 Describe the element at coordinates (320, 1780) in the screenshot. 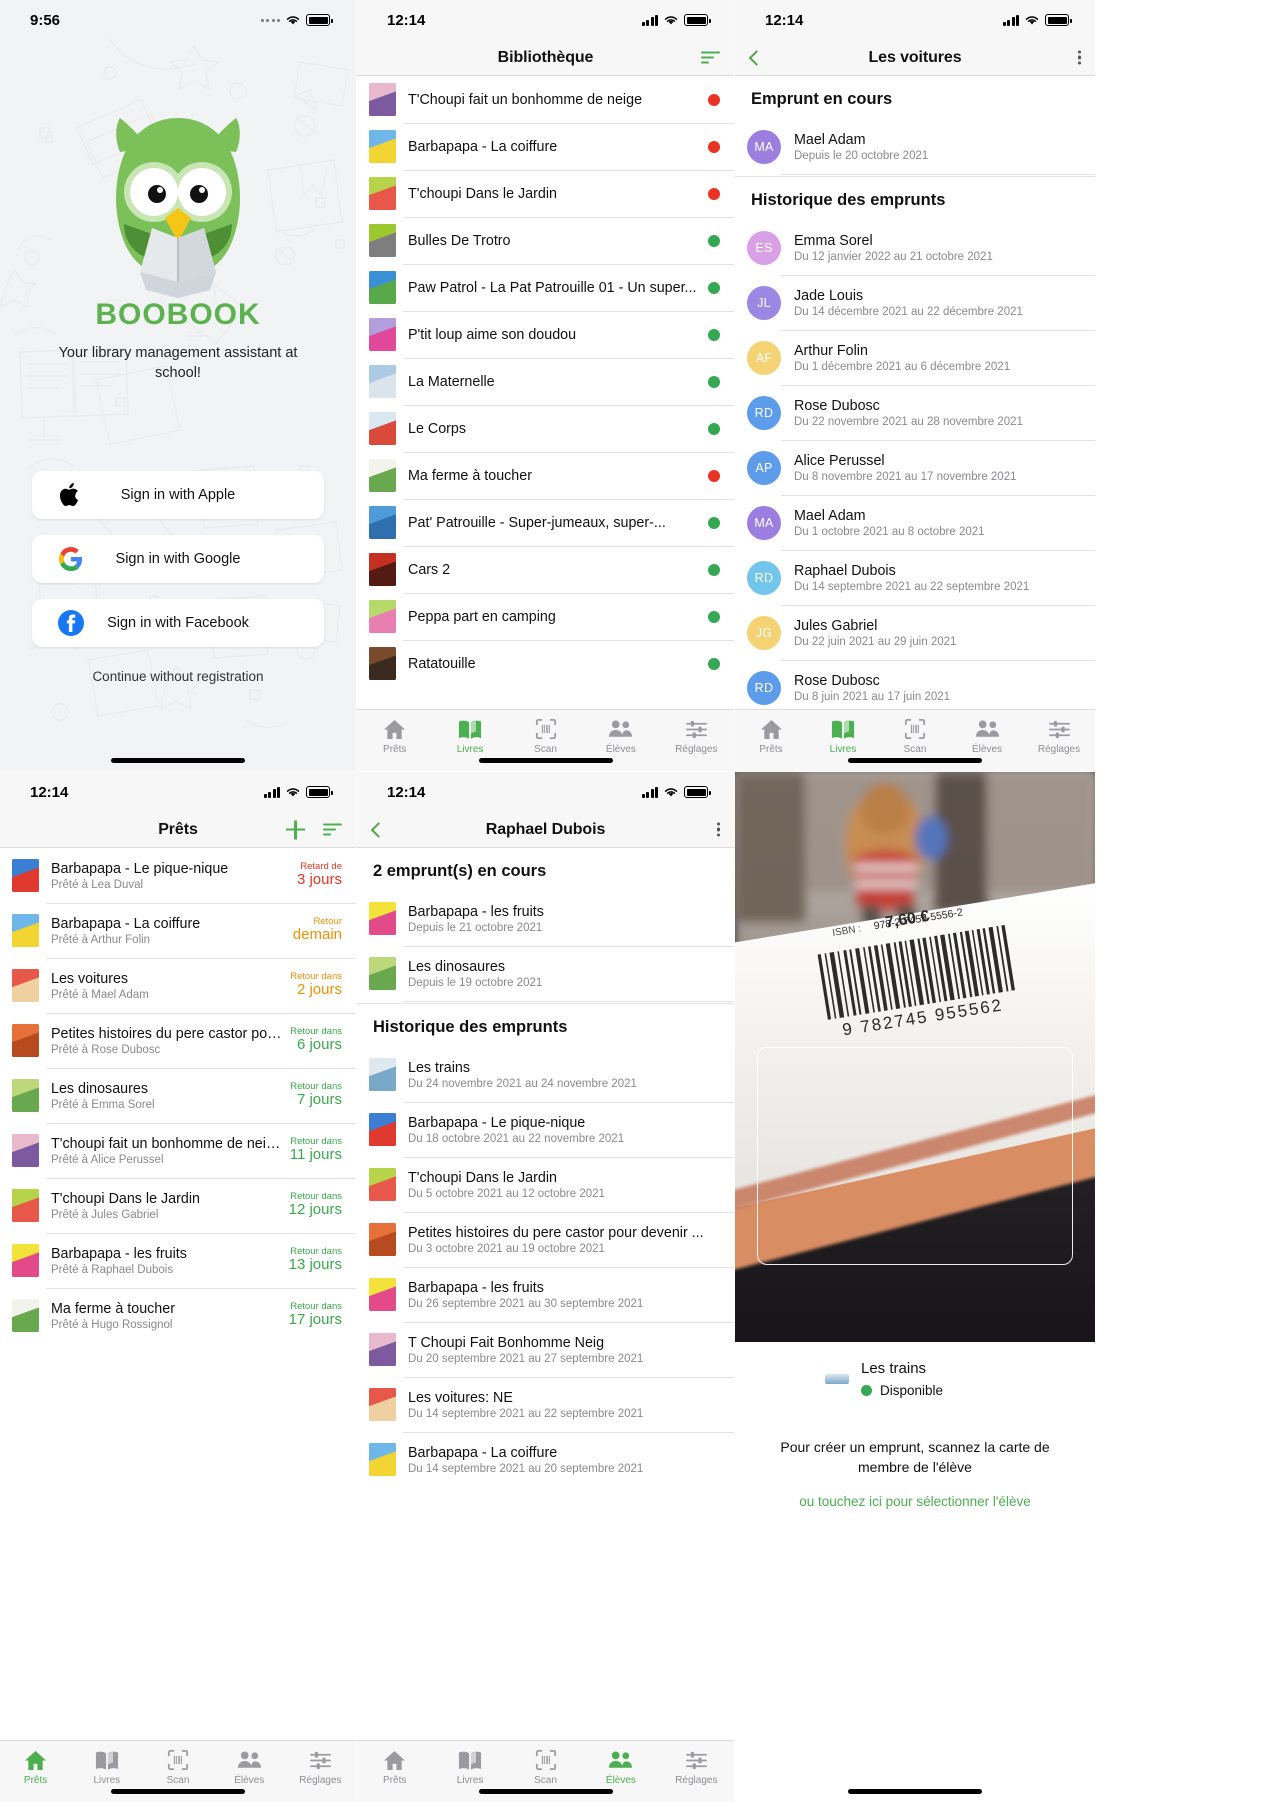

I see `tab-label: Réglages` at that location.